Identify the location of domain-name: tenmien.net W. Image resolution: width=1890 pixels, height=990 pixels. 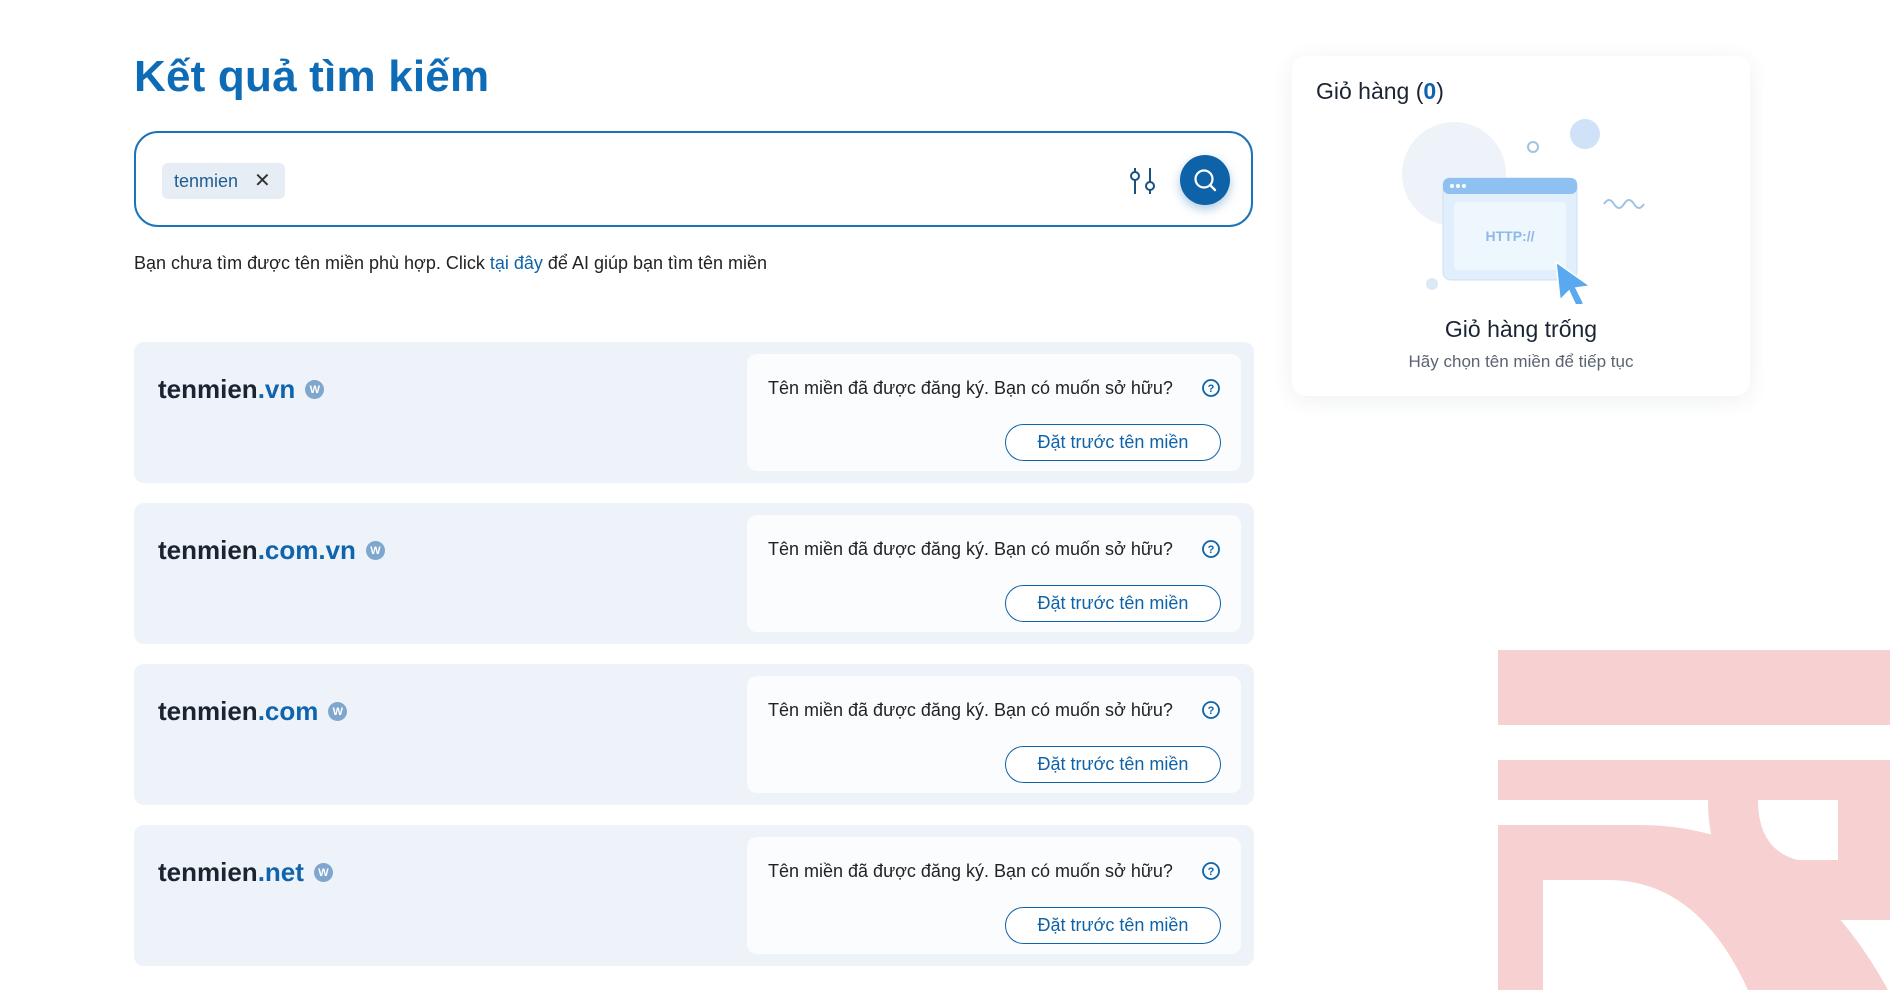
(245, 872).